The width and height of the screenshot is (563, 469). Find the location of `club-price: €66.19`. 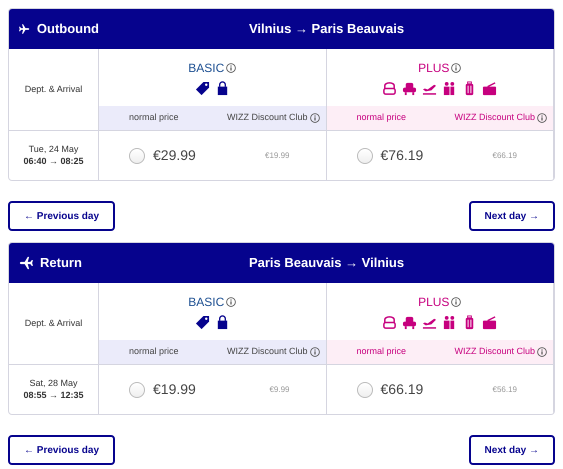

club-price: €66.19 is located at coordinates (504, 156).